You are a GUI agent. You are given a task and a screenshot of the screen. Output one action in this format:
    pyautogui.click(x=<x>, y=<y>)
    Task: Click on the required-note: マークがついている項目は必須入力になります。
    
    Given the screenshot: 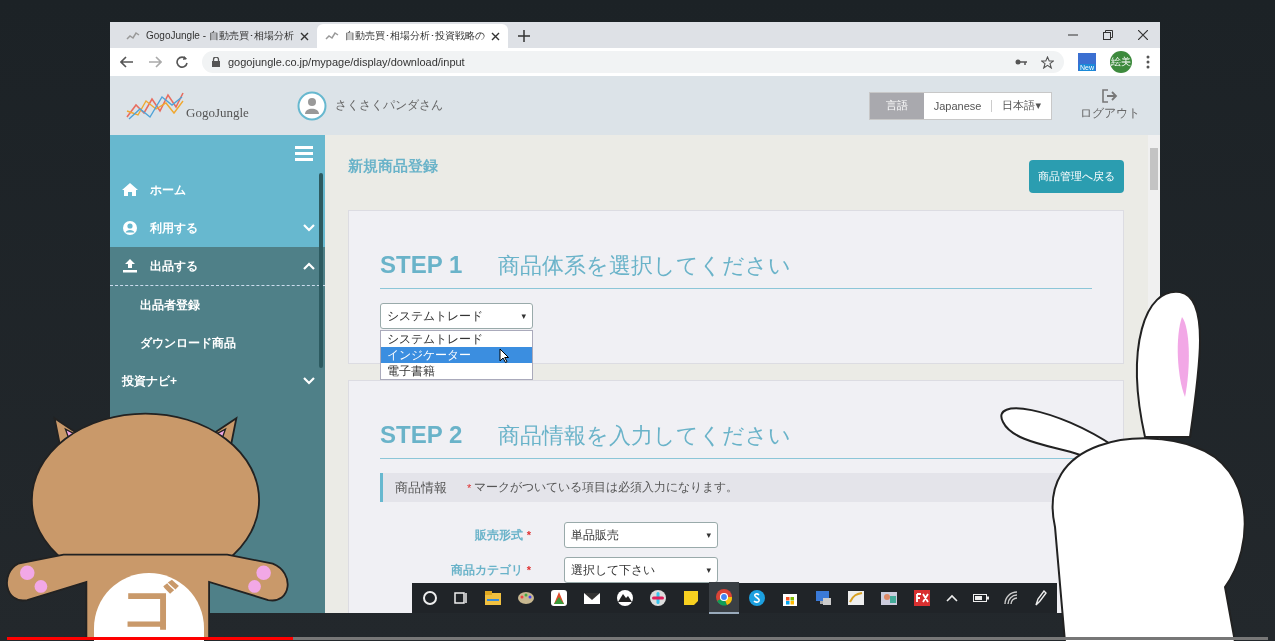 What is the action you would take?
    pyautogui.click(x=606, y=487)
    